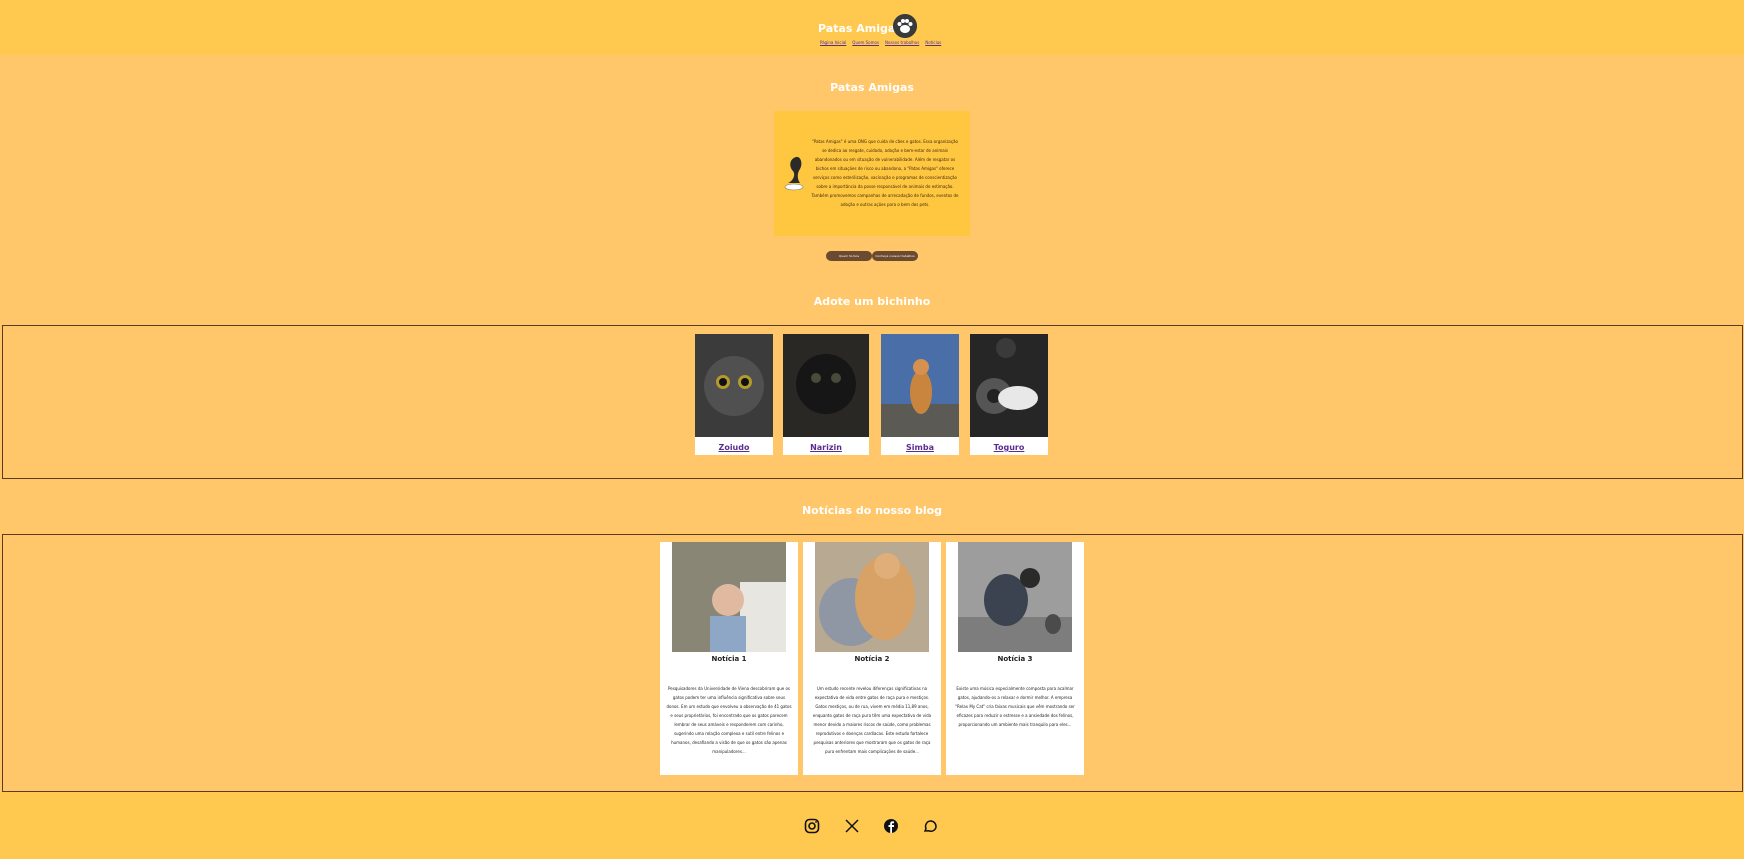 The image size is (1744, 859). Describe the element at coordinates (930, 826) in the screenshot. I see `whatsapp-icon` at that location.